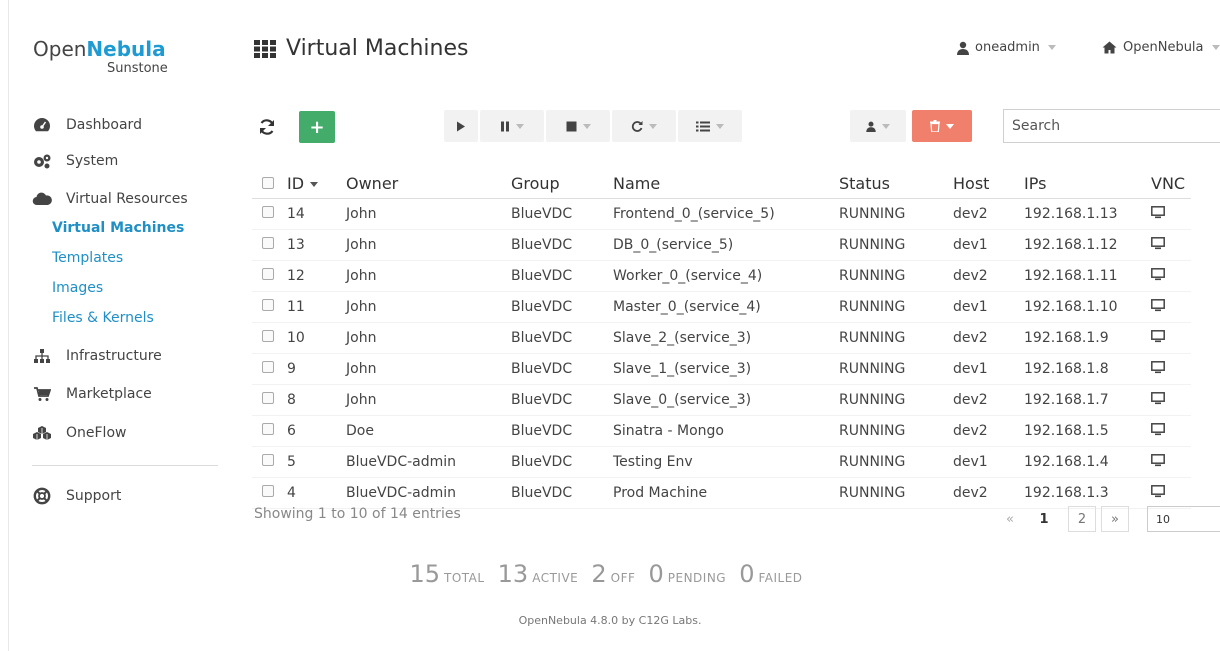 The height and width of the screenshot is (651, 1220). What do you see at coordinates (726, 493) in the screenshot?
I see `vm-name: Prod Machine` at bounding box center [726, 493].